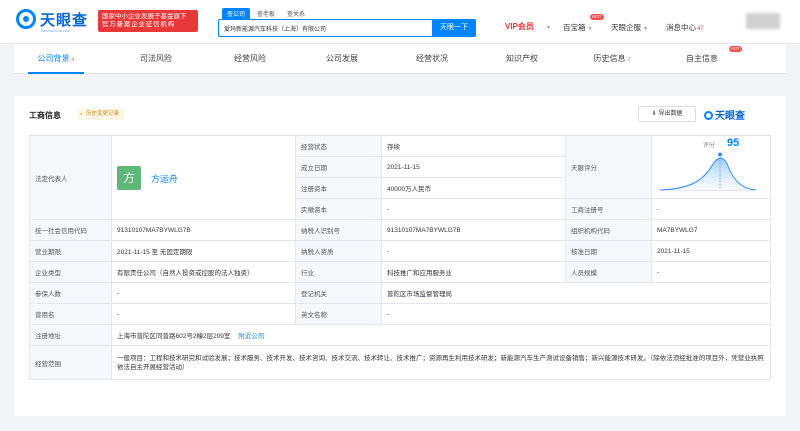 This screenshot has width=800, height=431. Describe the element at coordinates (711, 209) in the screenshot. I see `reg-no-value: -` at that location.